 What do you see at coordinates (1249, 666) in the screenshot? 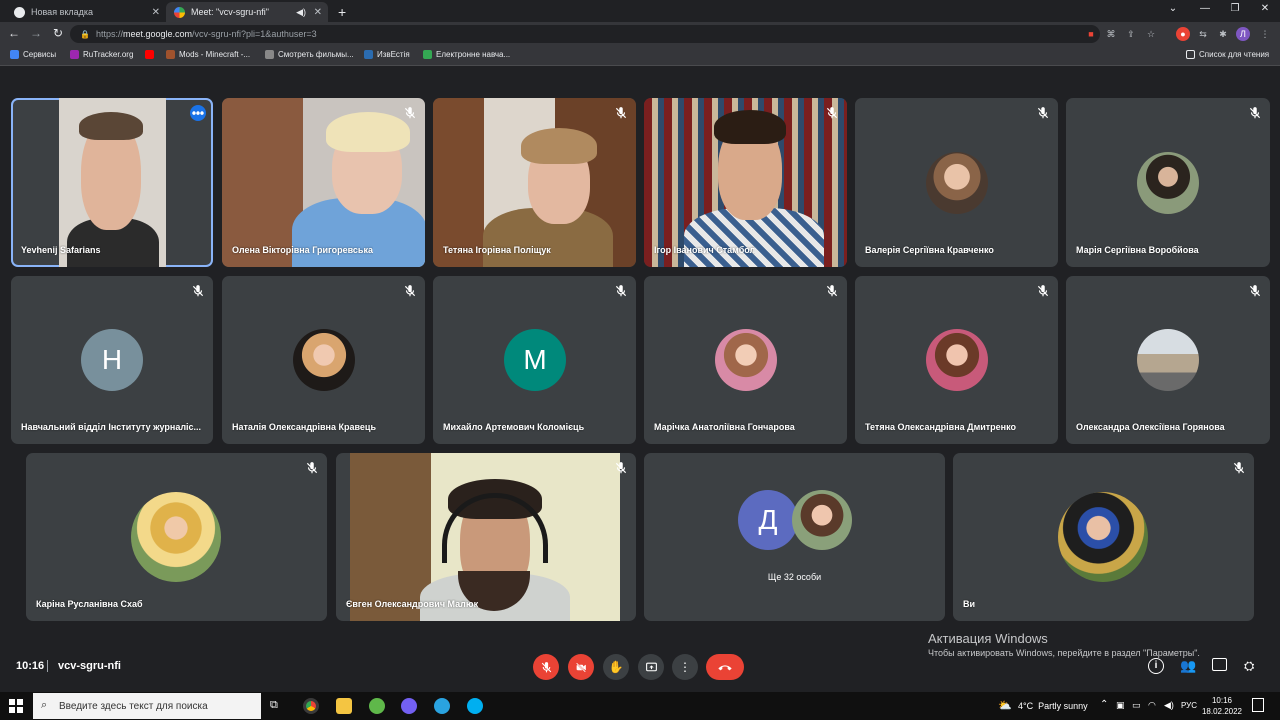
I see `activities-icon: ⛭` at bounding box center [1249, 666].